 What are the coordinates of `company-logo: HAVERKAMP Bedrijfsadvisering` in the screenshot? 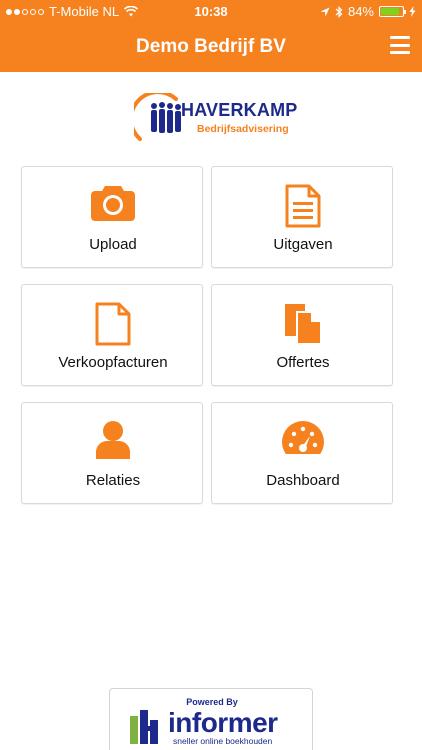 It's located at (216, 118).